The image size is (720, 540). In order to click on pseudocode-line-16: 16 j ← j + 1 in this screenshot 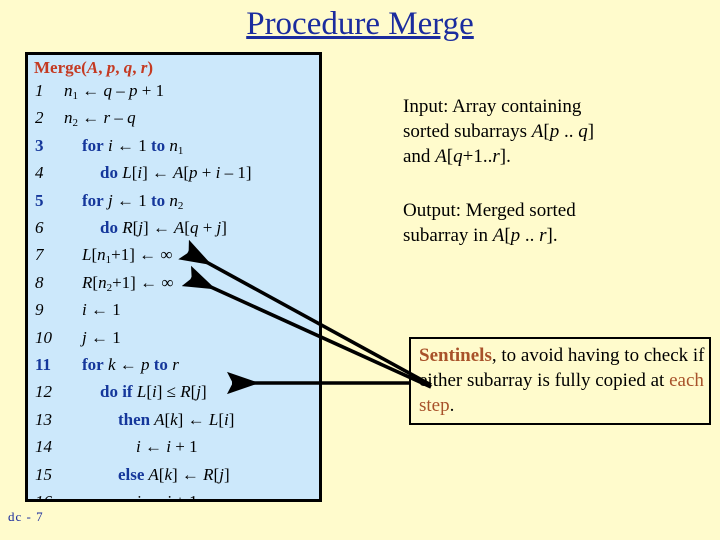, I will do `click(173, 497)`.